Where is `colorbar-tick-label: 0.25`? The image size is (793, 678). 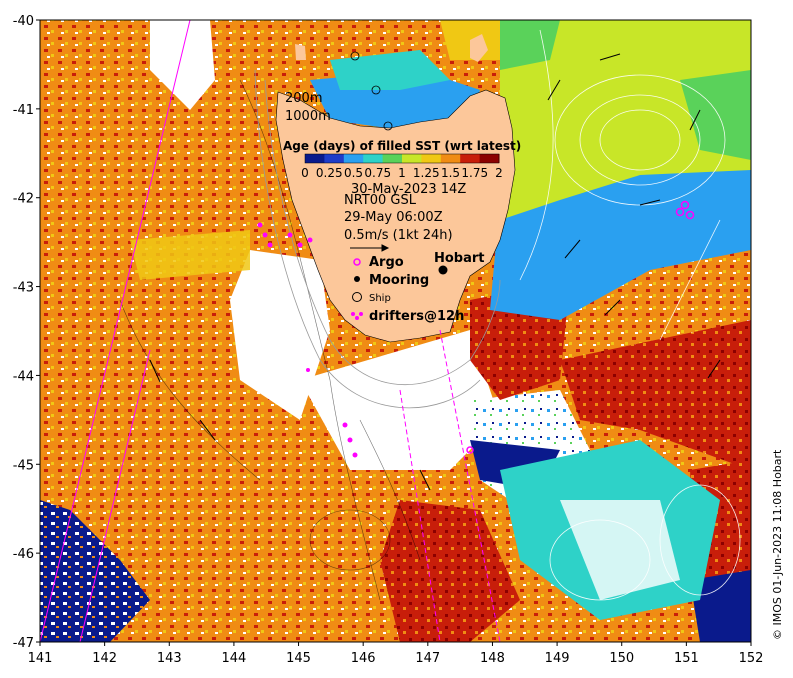 colorbar-tick-label: 0.25 is located at coordinates (329, 173).